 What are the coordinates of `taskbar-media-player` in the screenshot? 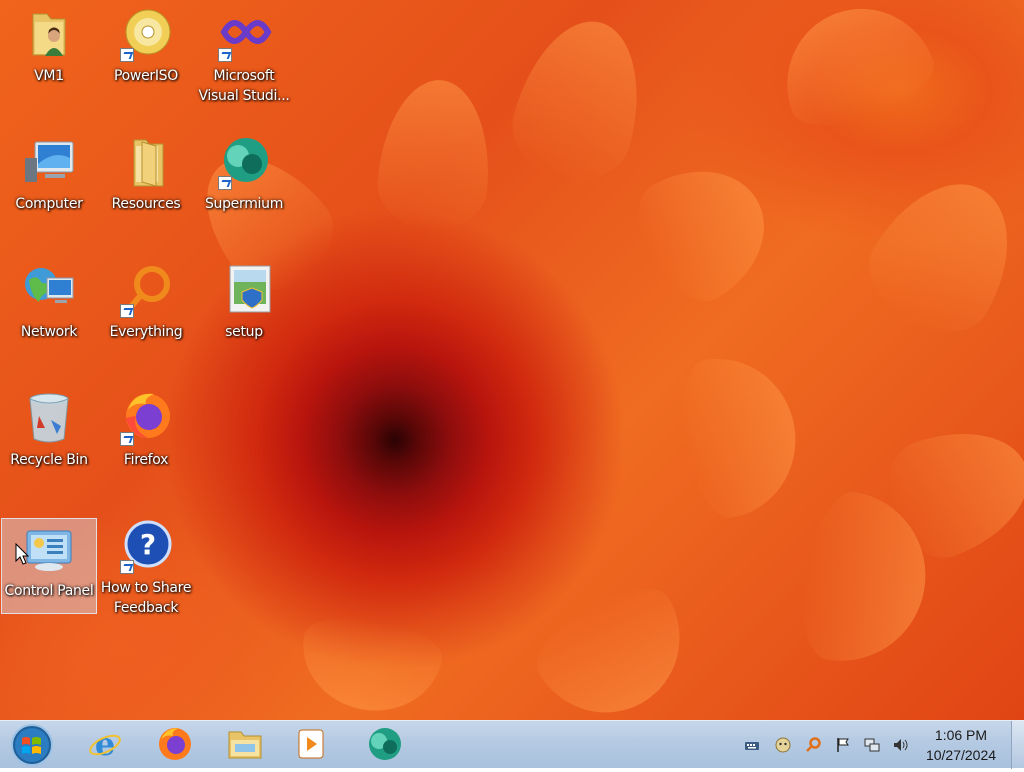 It's located at (311, 744).